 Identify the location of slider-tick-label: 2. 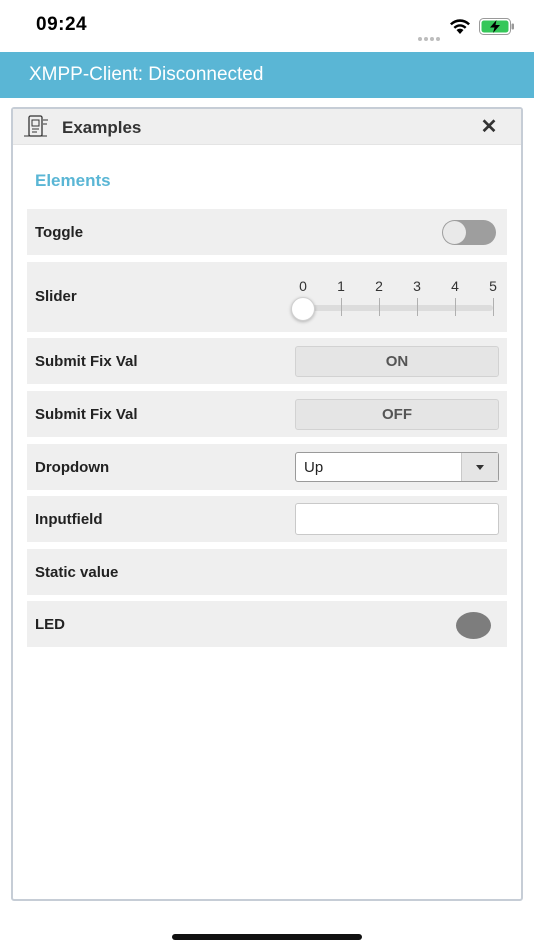
(379, 286).